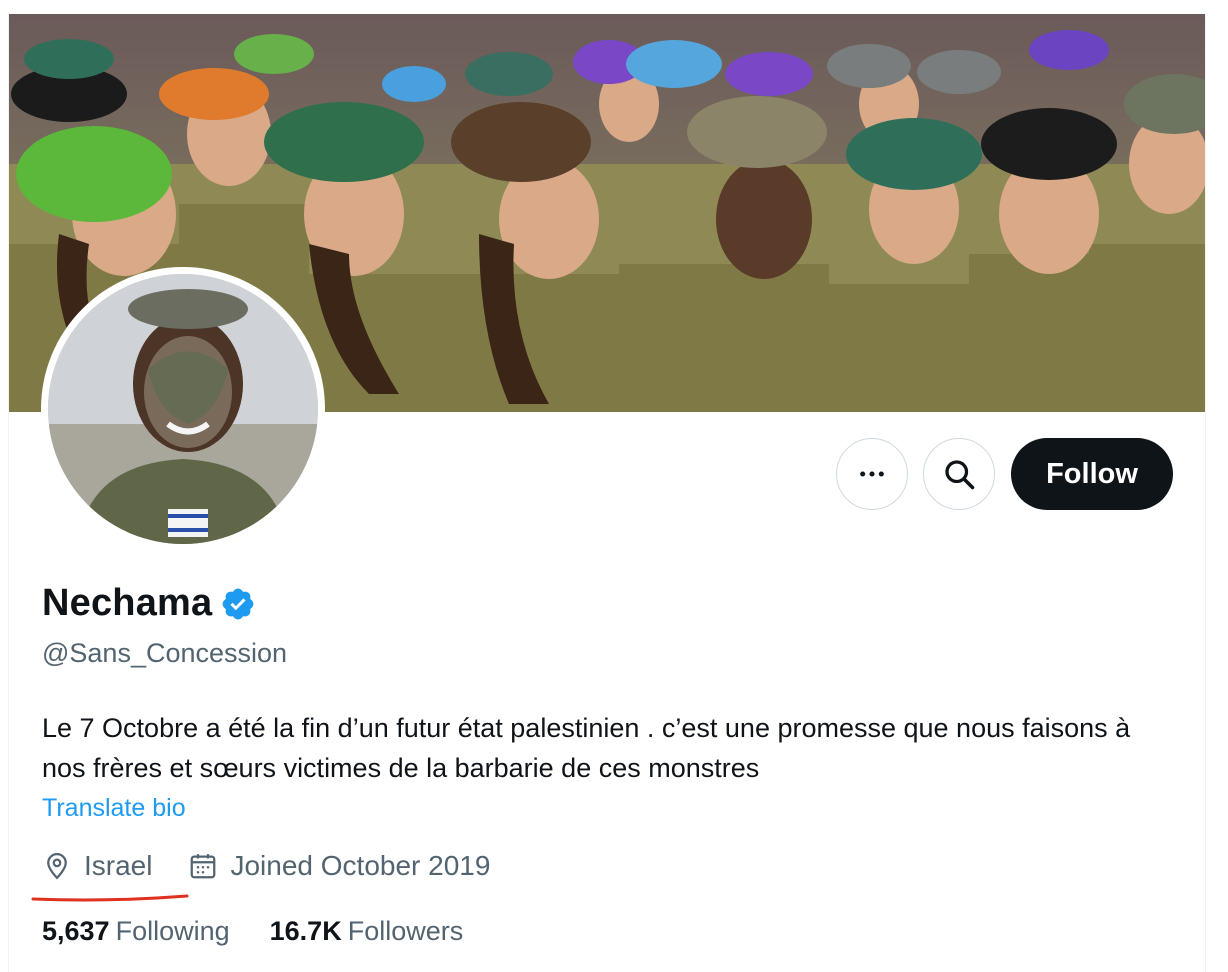 Image resolution: width=1228 pixels, height=972 pixels. What do you see at coordinates (110, 898) in the screenshot?
I see `red-underline-annotation` at bounding box center [110, 898].